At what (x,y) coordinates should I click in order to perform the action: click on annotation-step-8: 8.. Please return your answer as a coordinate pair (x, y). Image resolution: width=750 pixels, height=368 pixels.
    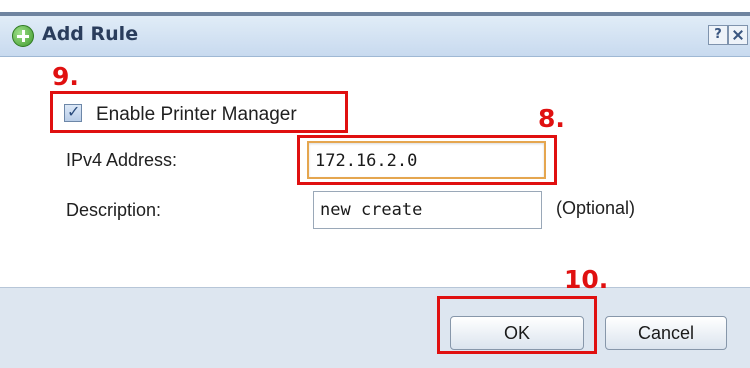
    Looking at the image, I should click on (551, 118).